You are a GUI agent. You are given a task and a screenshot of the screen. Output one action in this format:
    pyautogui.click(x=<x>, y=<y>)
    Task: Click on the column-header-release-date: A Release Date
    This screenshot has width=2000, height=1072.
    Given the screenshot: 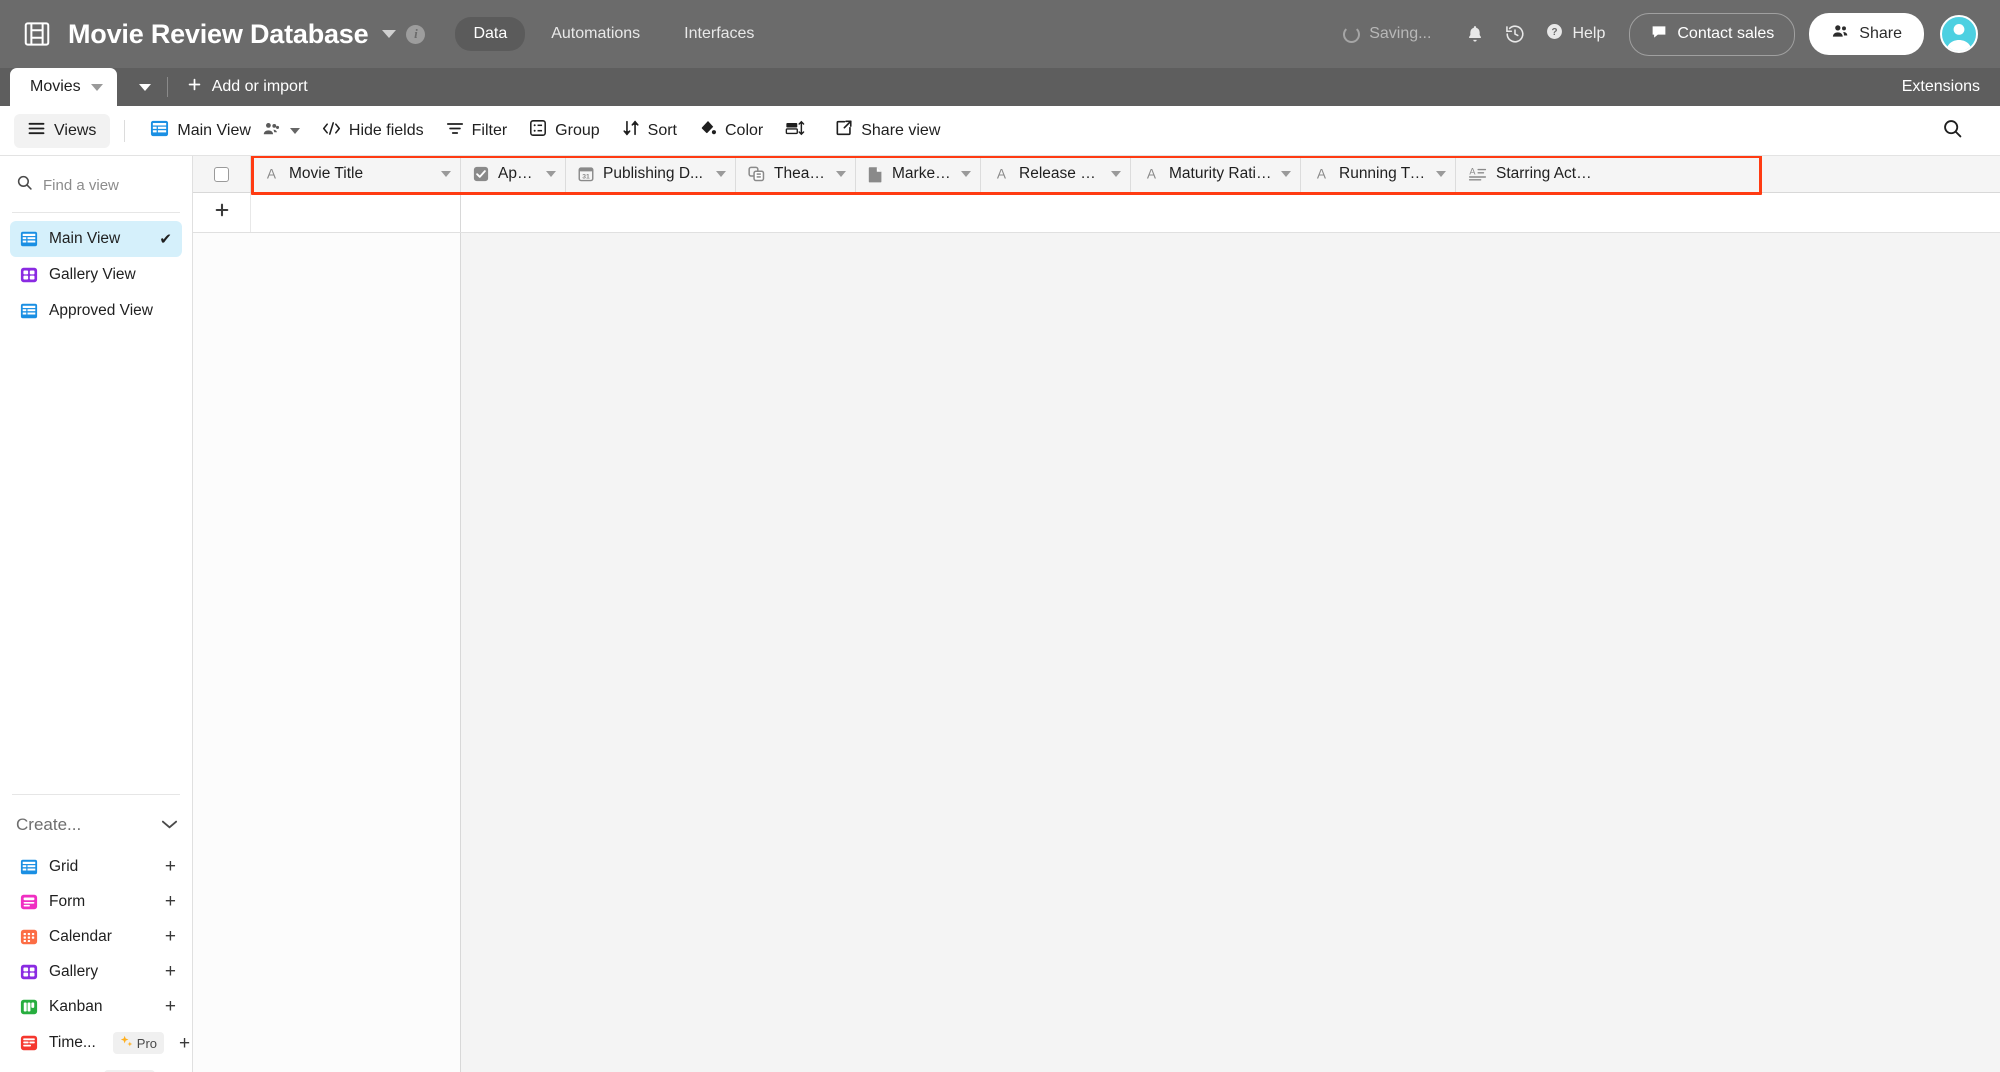 What is the action you would take?
    pyautogui.click(x=1056, y=174)
    